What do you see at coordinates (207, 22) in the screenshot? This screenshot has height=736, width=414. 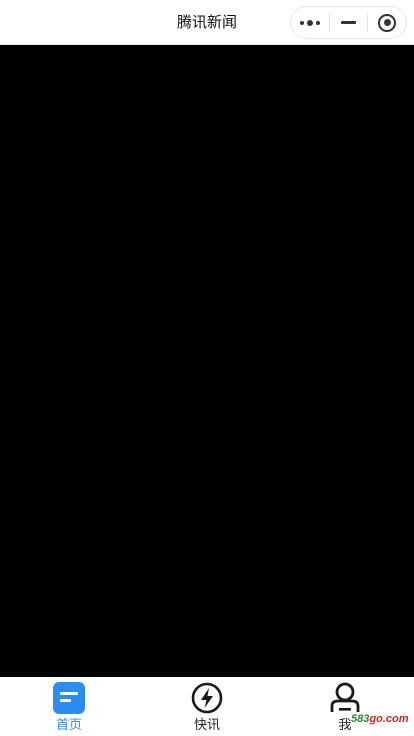 I see `top-navbar: 腾讯新闻` at bounding box center [207, 22].